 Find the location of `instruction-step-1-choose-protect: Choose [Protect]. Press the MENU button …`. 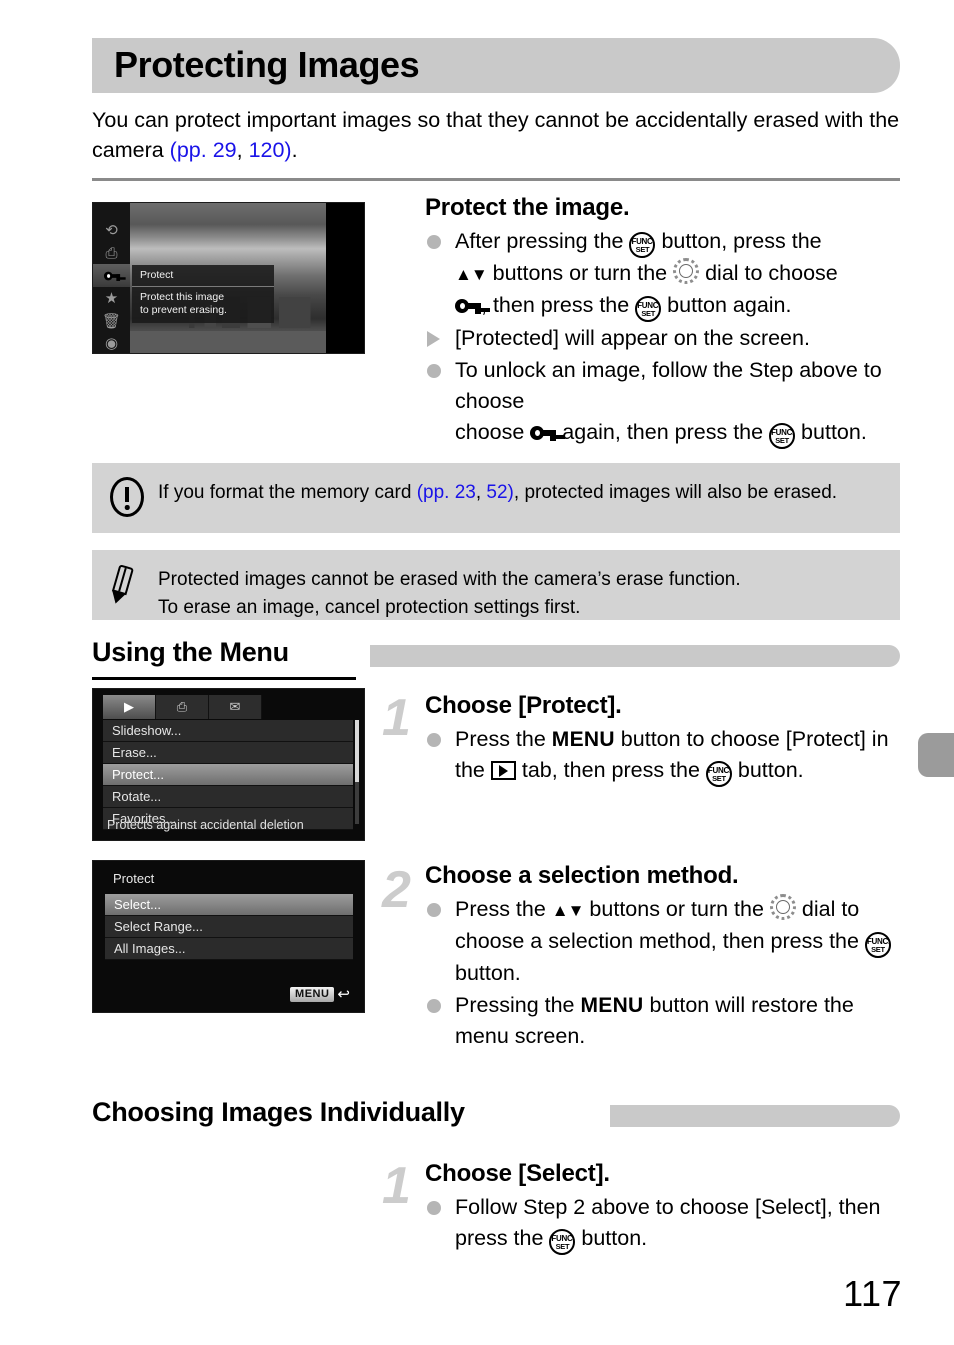

instruction-step-1-choose-protect: Choose [Protect]. Press the MENU button … is located at coordinates (664, 739).